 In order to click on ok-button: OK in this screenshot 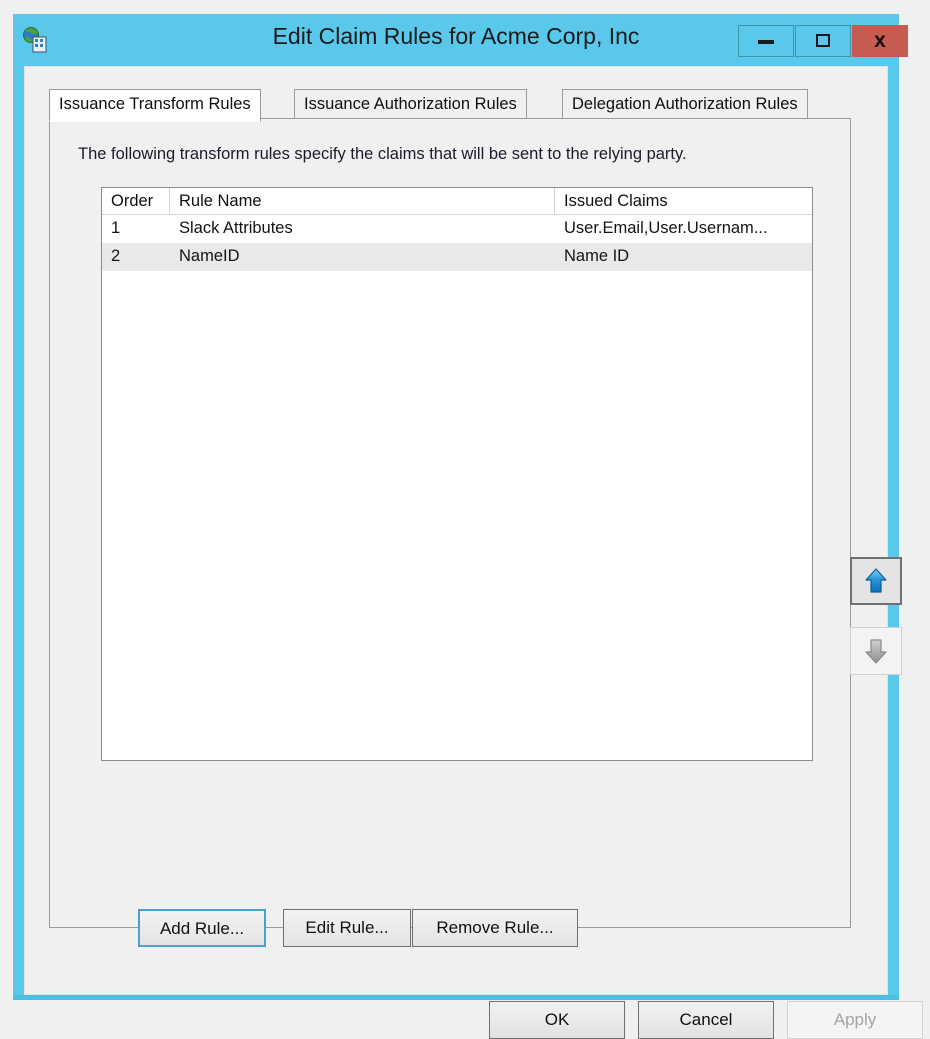, I will do `click(557, 1020)`.